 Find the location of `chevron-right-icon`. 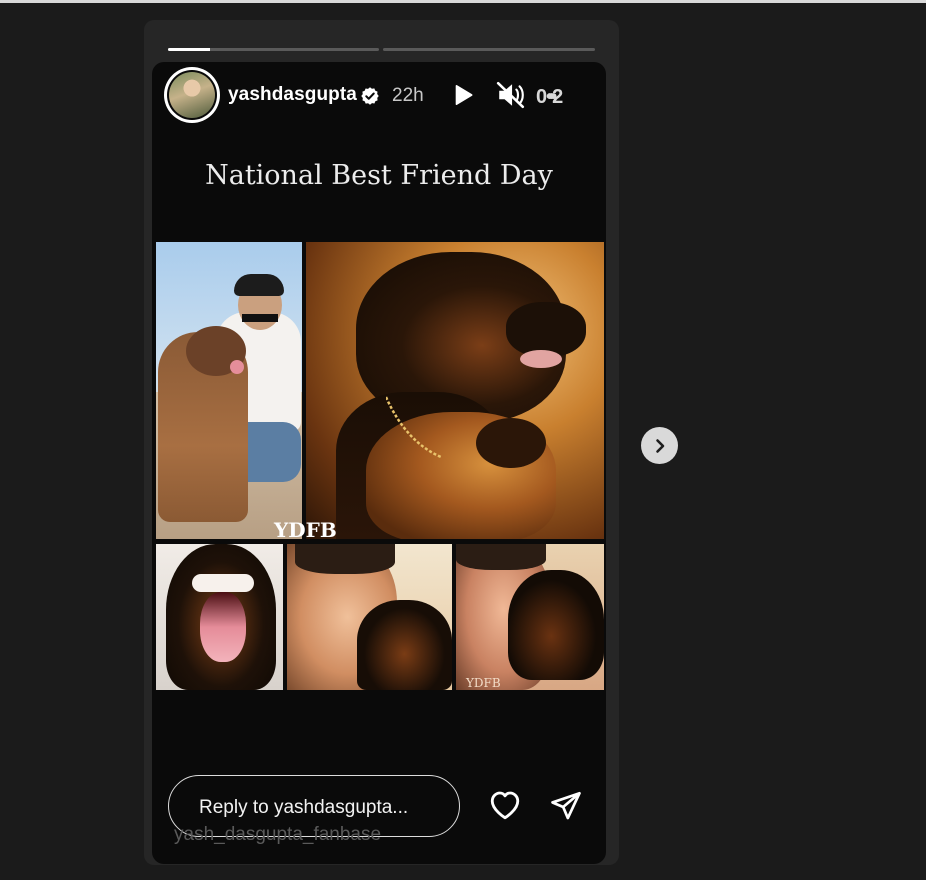

chevron-right-icon is located at coordinates (659, 445).